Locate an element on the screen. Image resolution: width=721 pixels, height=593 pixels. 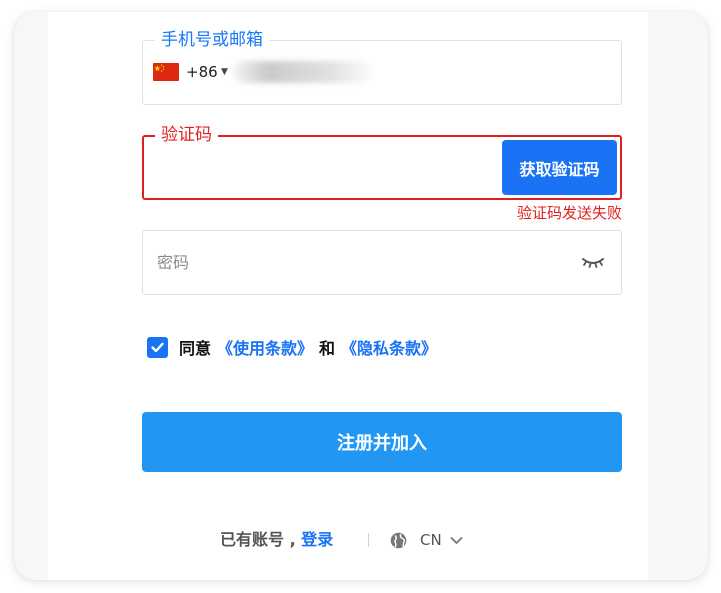
eye-closed-icon is located at coordinates (593, 262).